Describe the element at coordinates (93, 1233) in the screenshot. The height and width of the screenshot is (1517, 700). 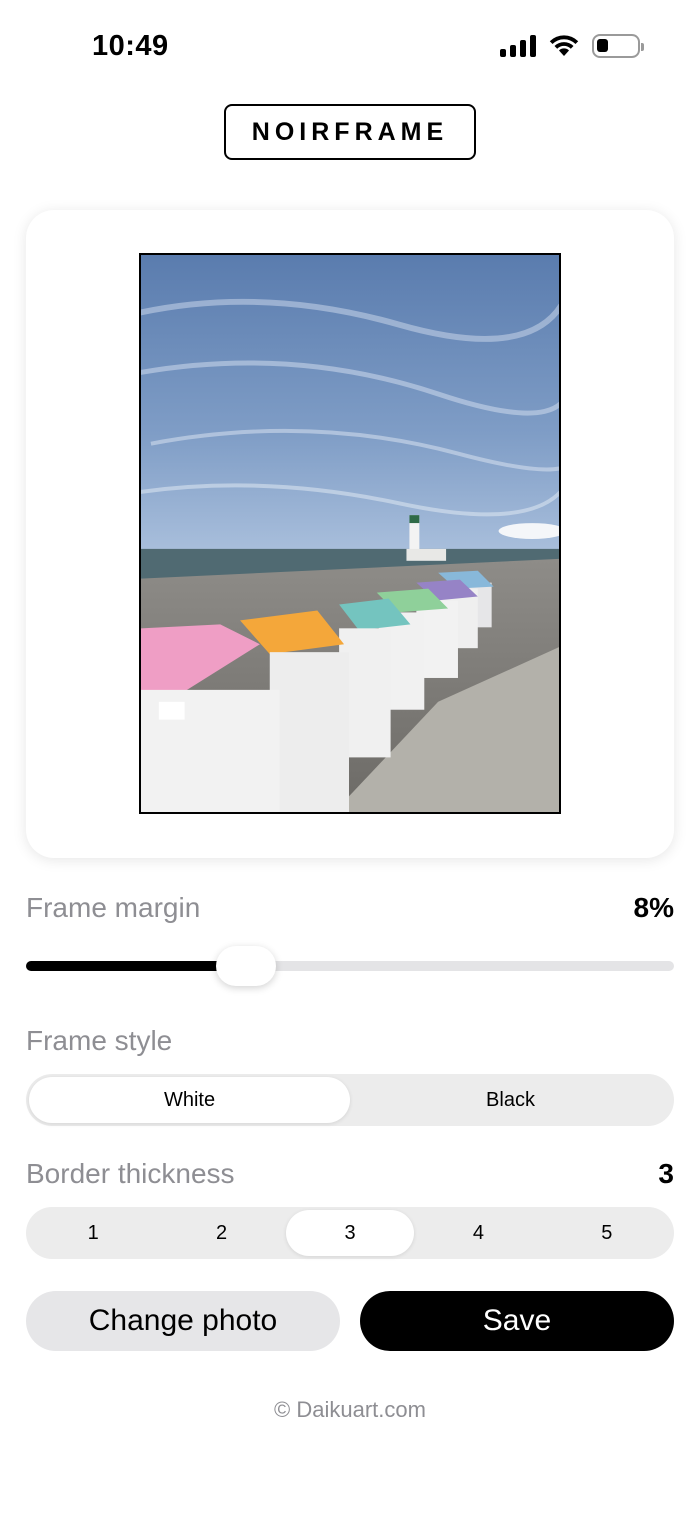
I see `border-thickness-option-1: 1` at that location.